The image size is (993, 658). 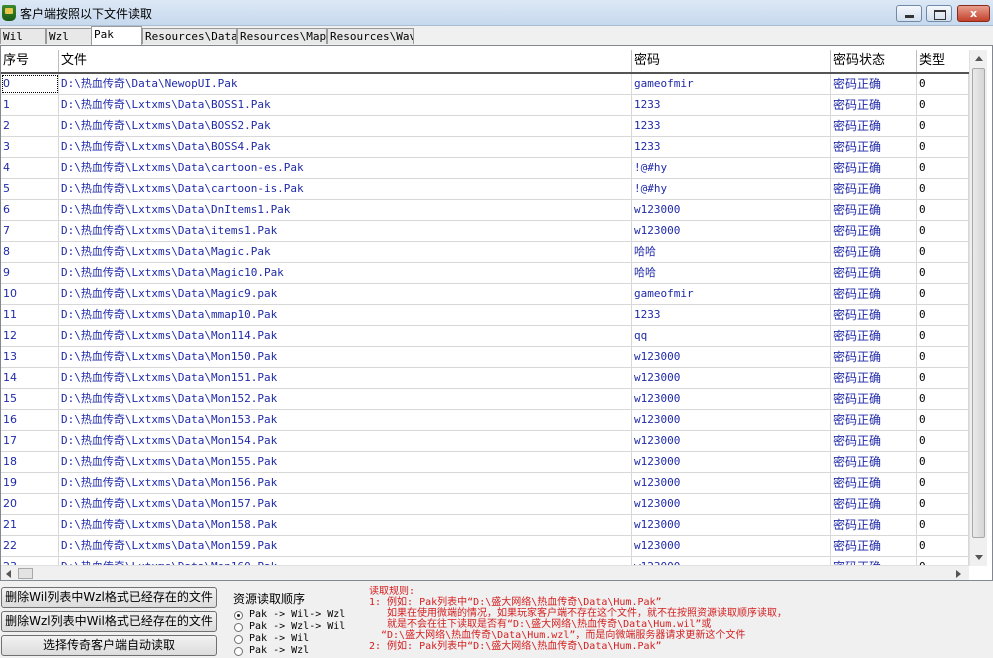 I want to click on table-row: 2 D:\热血传奇\Lxtxms\Data\BOSS2.Pak 1233 密码正确 0, so click(x=485, y=126).